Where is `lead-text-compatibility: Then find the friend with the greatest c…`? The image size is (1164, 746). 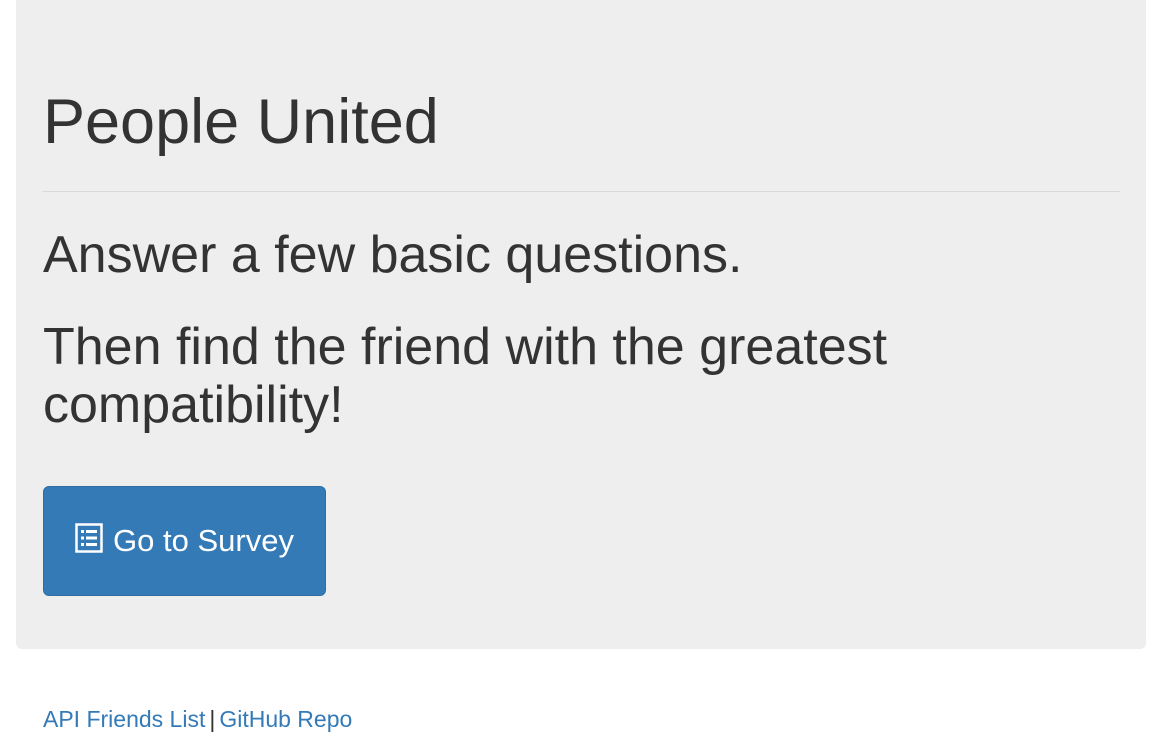
lead-text-compatibility: Then find the friend with the greatest c… is located at coordinates (465, 376).